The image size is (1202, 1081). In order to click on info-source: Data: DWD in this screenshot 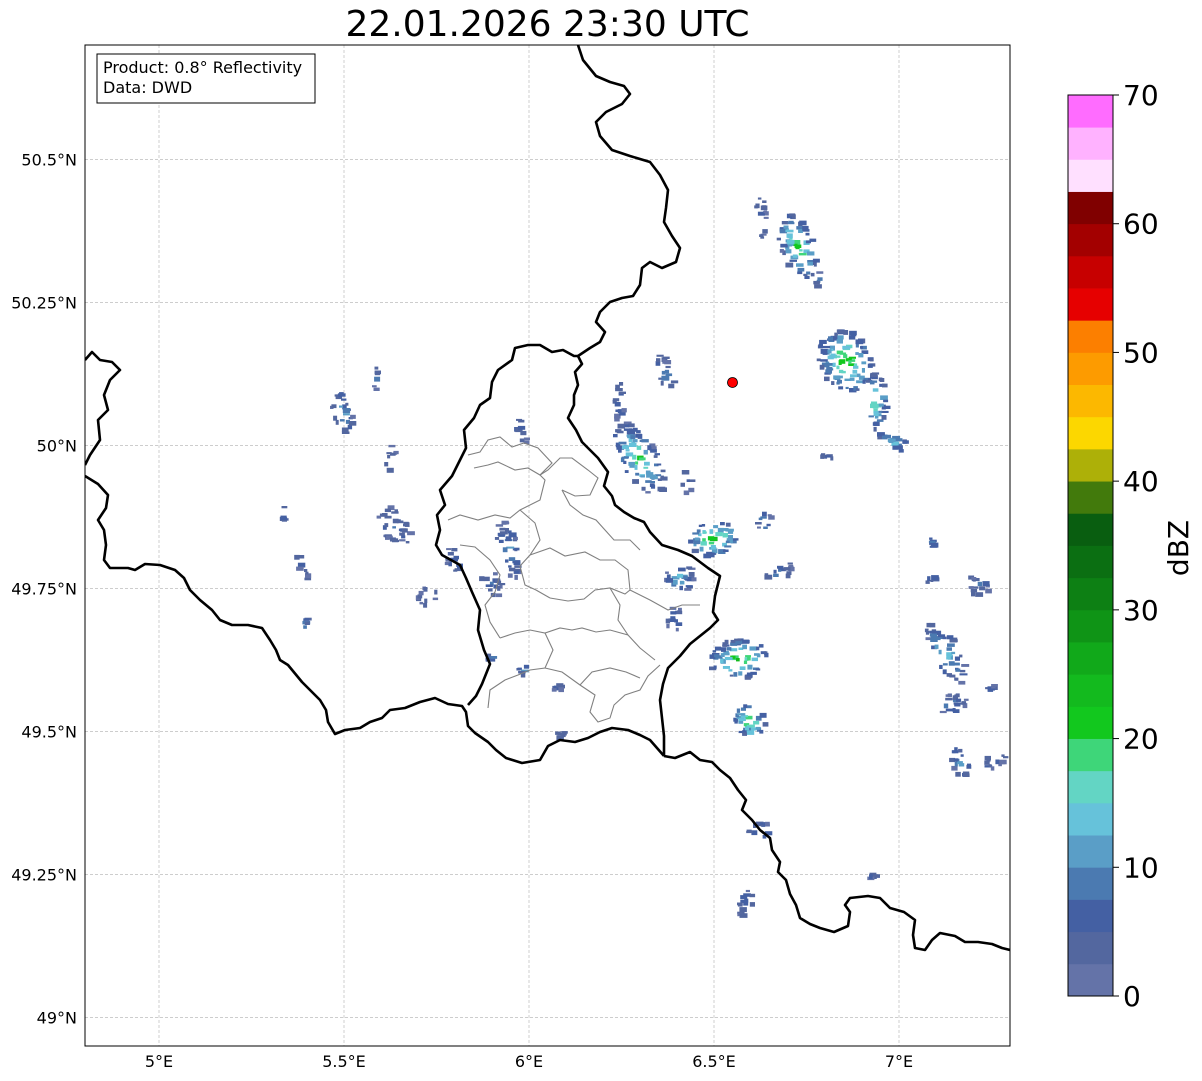, I will do `click(147, 87)`.